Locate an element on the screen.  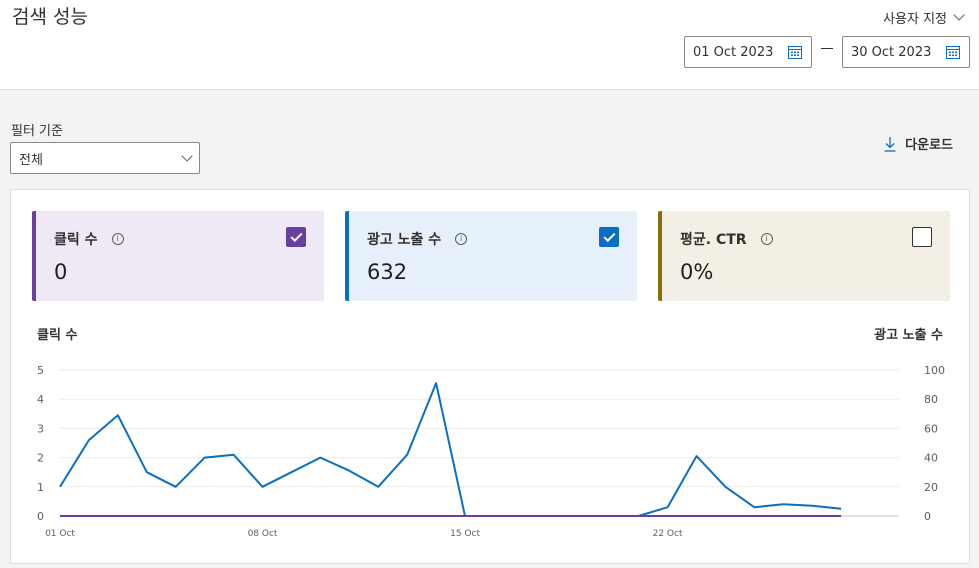
right-tick-label: 40 is located at coordinates (931, 458).